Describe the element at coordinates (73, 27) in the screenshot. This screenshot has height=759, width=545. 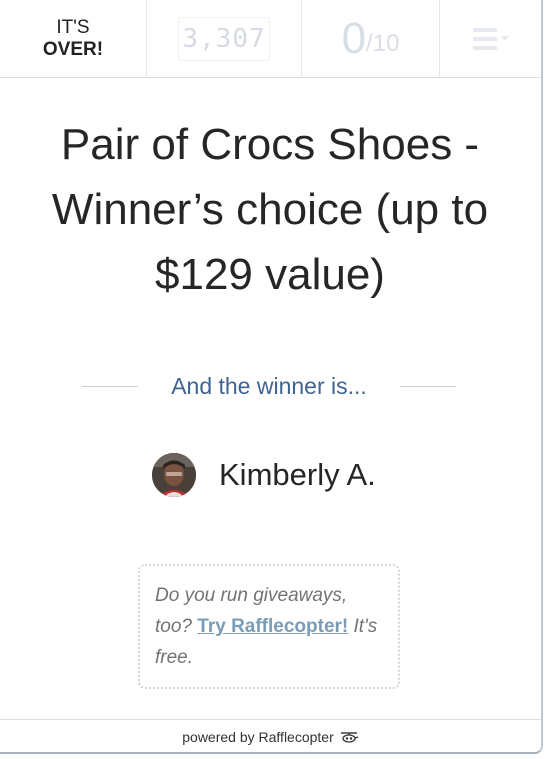
I see `status-line1: IT'S` at that location.